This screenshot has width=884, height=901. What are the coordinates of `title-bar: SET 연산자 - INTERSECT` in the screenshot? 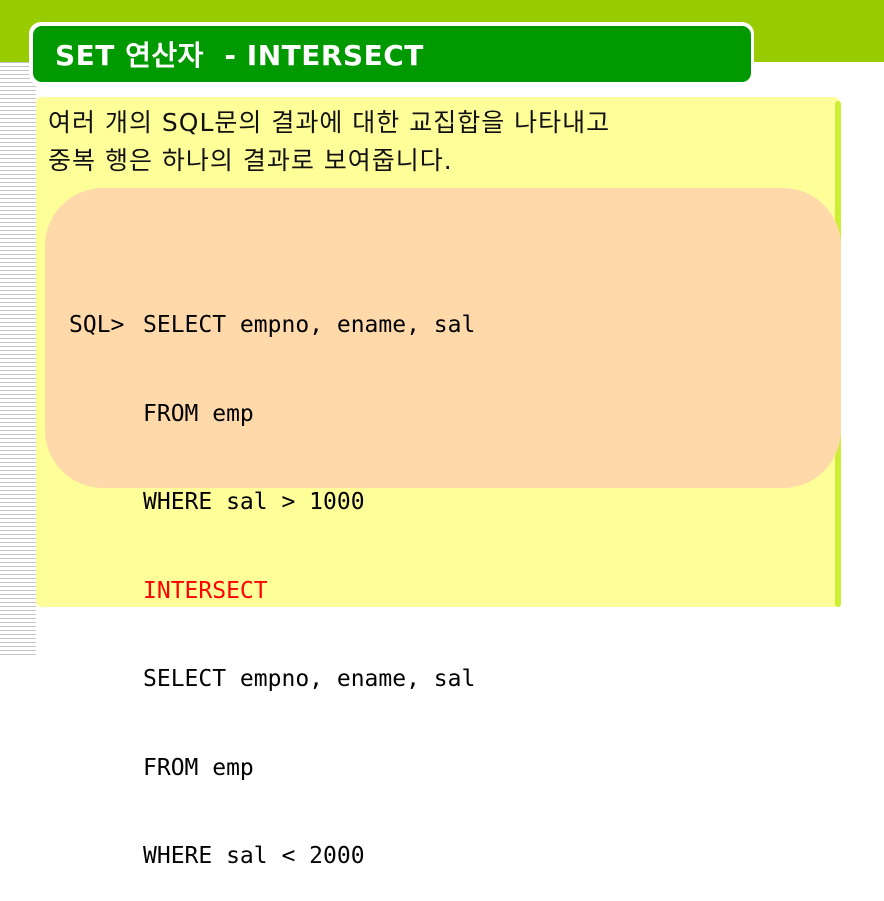 It's located at (392, 54).